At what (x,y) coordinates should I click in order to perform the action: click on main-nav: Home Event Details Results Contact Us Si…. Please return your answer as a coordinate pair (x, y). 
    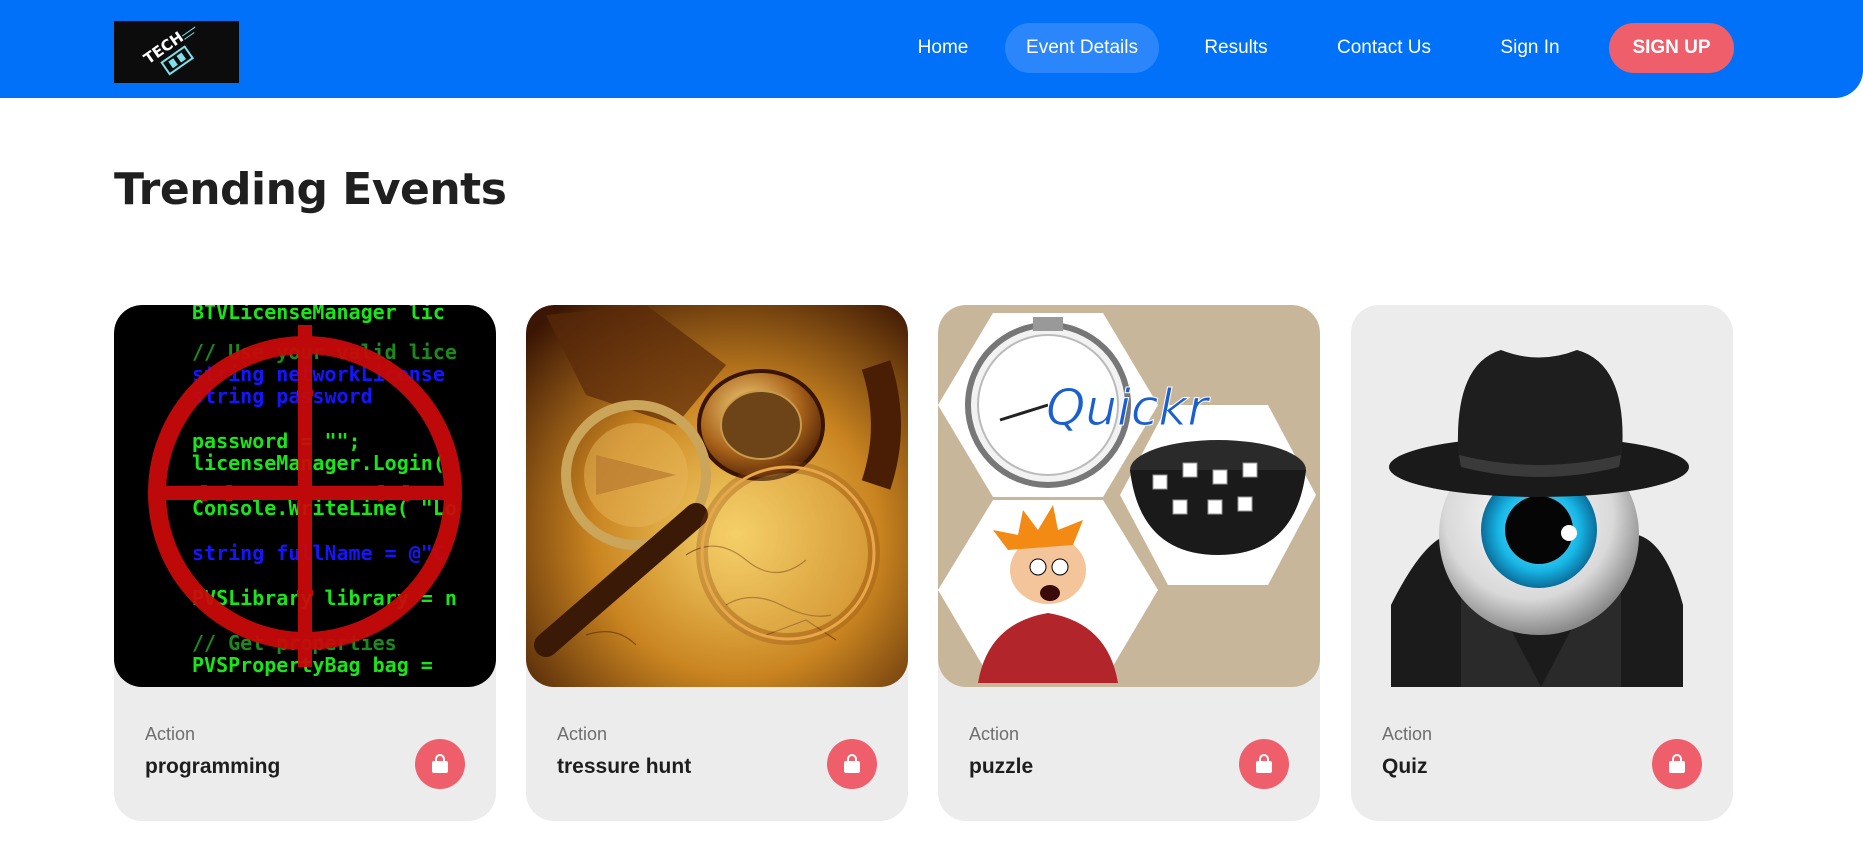
    Looking at the image, I should click on (931, 48).